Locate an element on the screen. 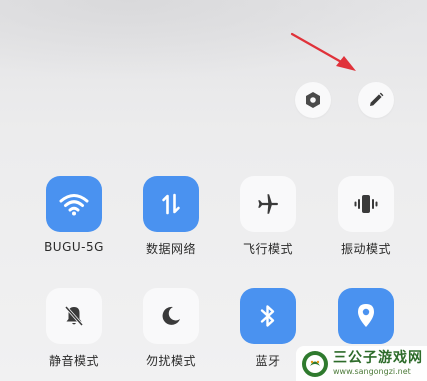  tile-vibrate is located at coordinates (366, 204).